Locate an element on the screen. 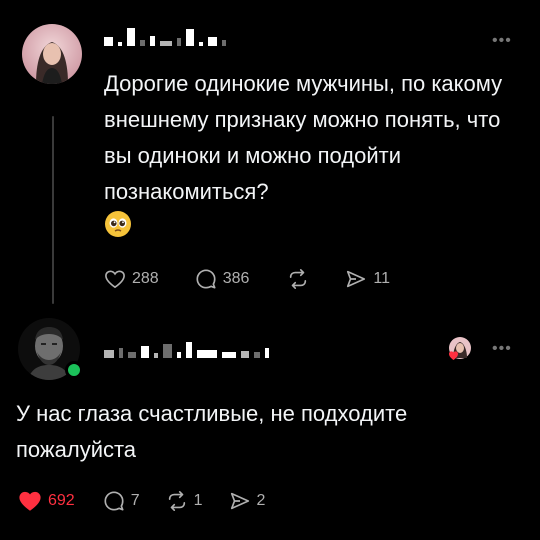  post-author-avatar is located at coordinates (52, 54).